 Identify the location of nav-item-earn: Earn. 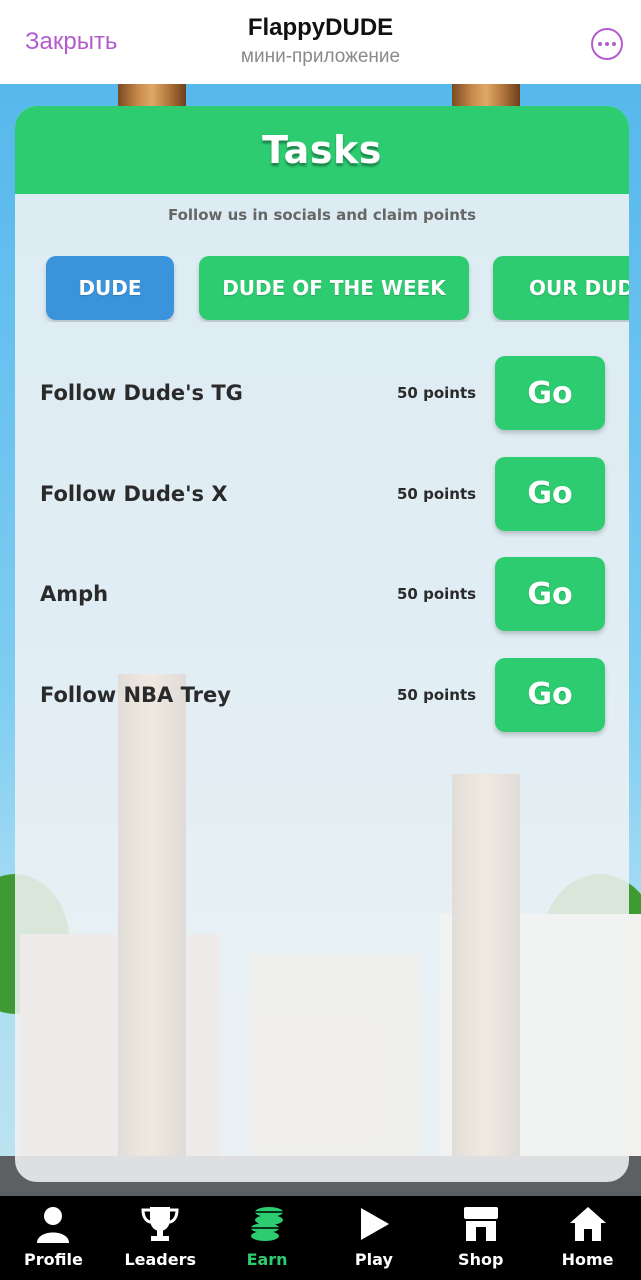
(267, 1238).